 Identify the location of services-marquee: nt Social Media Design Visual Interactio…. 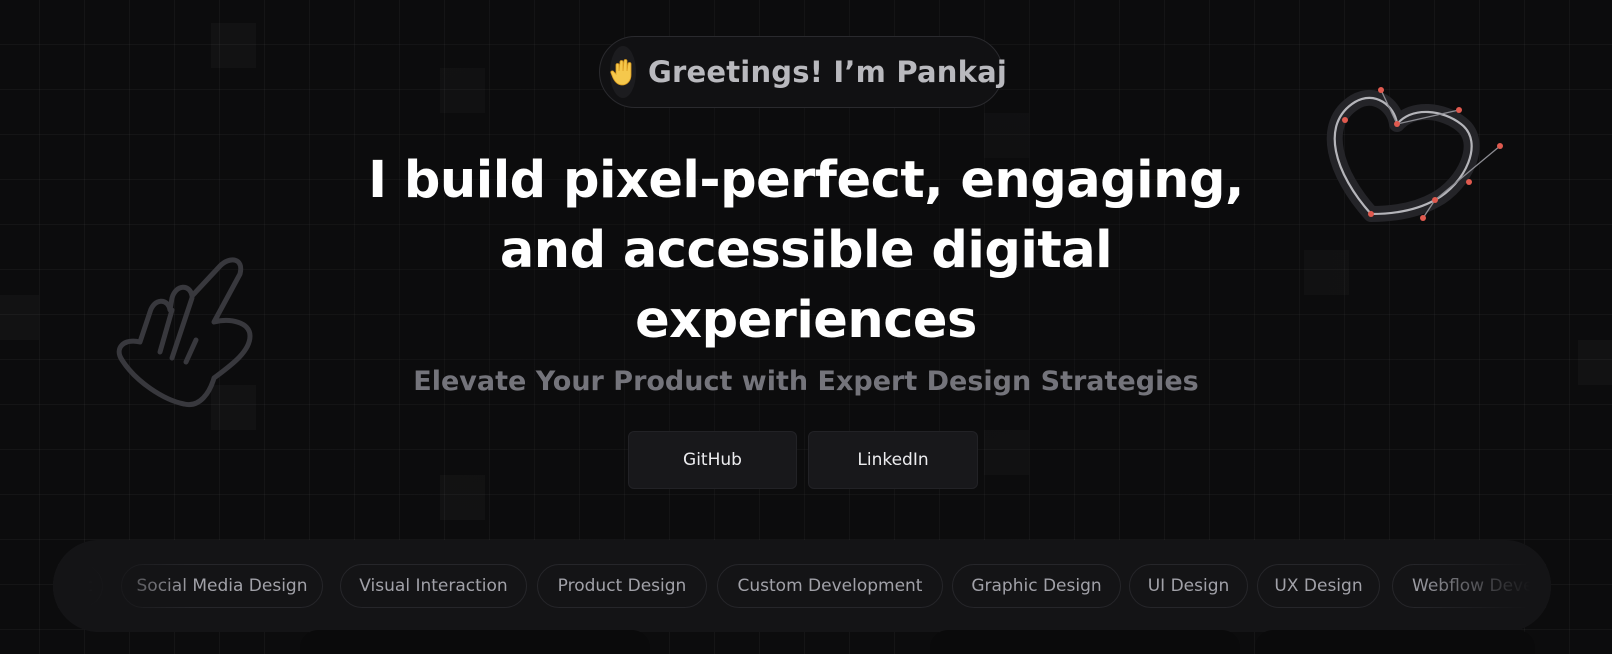
(802, 586).